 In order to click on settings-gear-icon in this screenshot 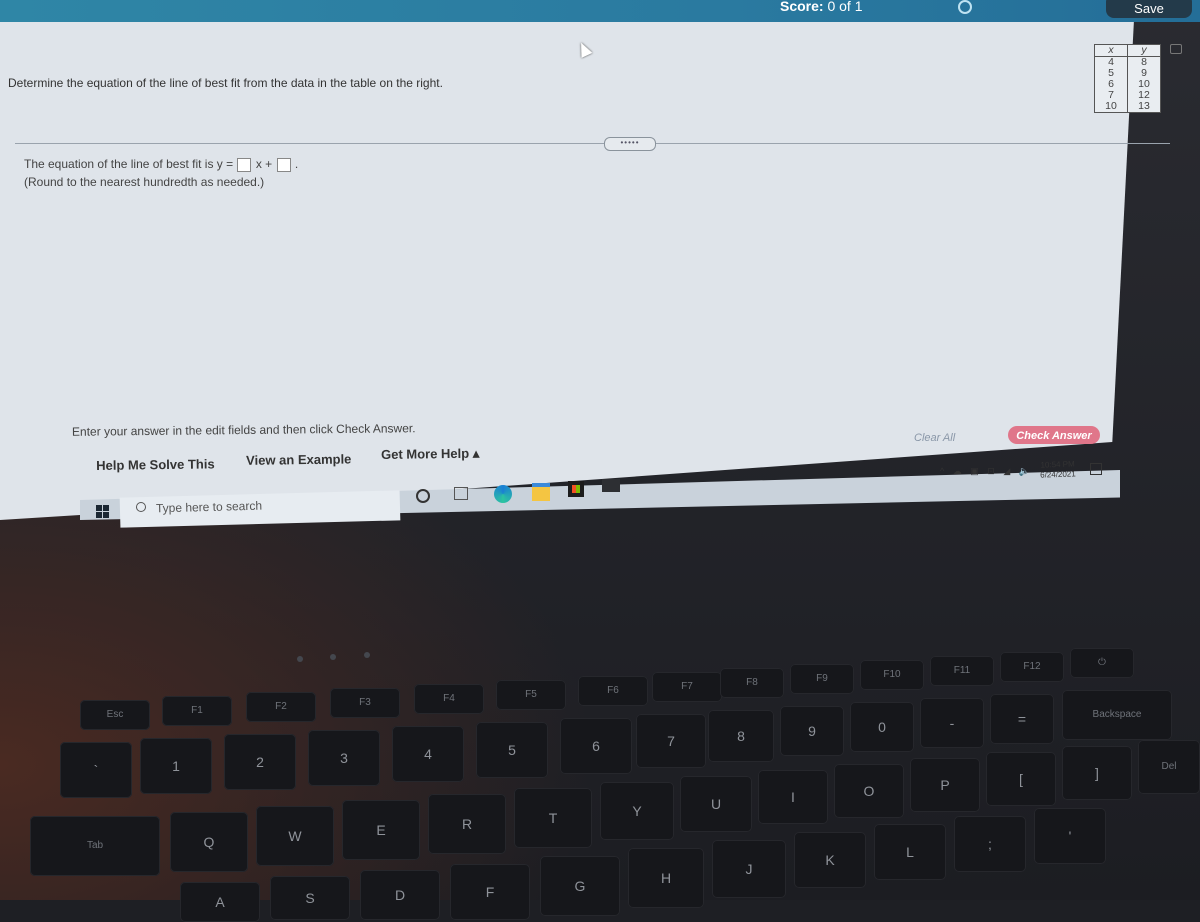, I will do `click(965, 7)`.